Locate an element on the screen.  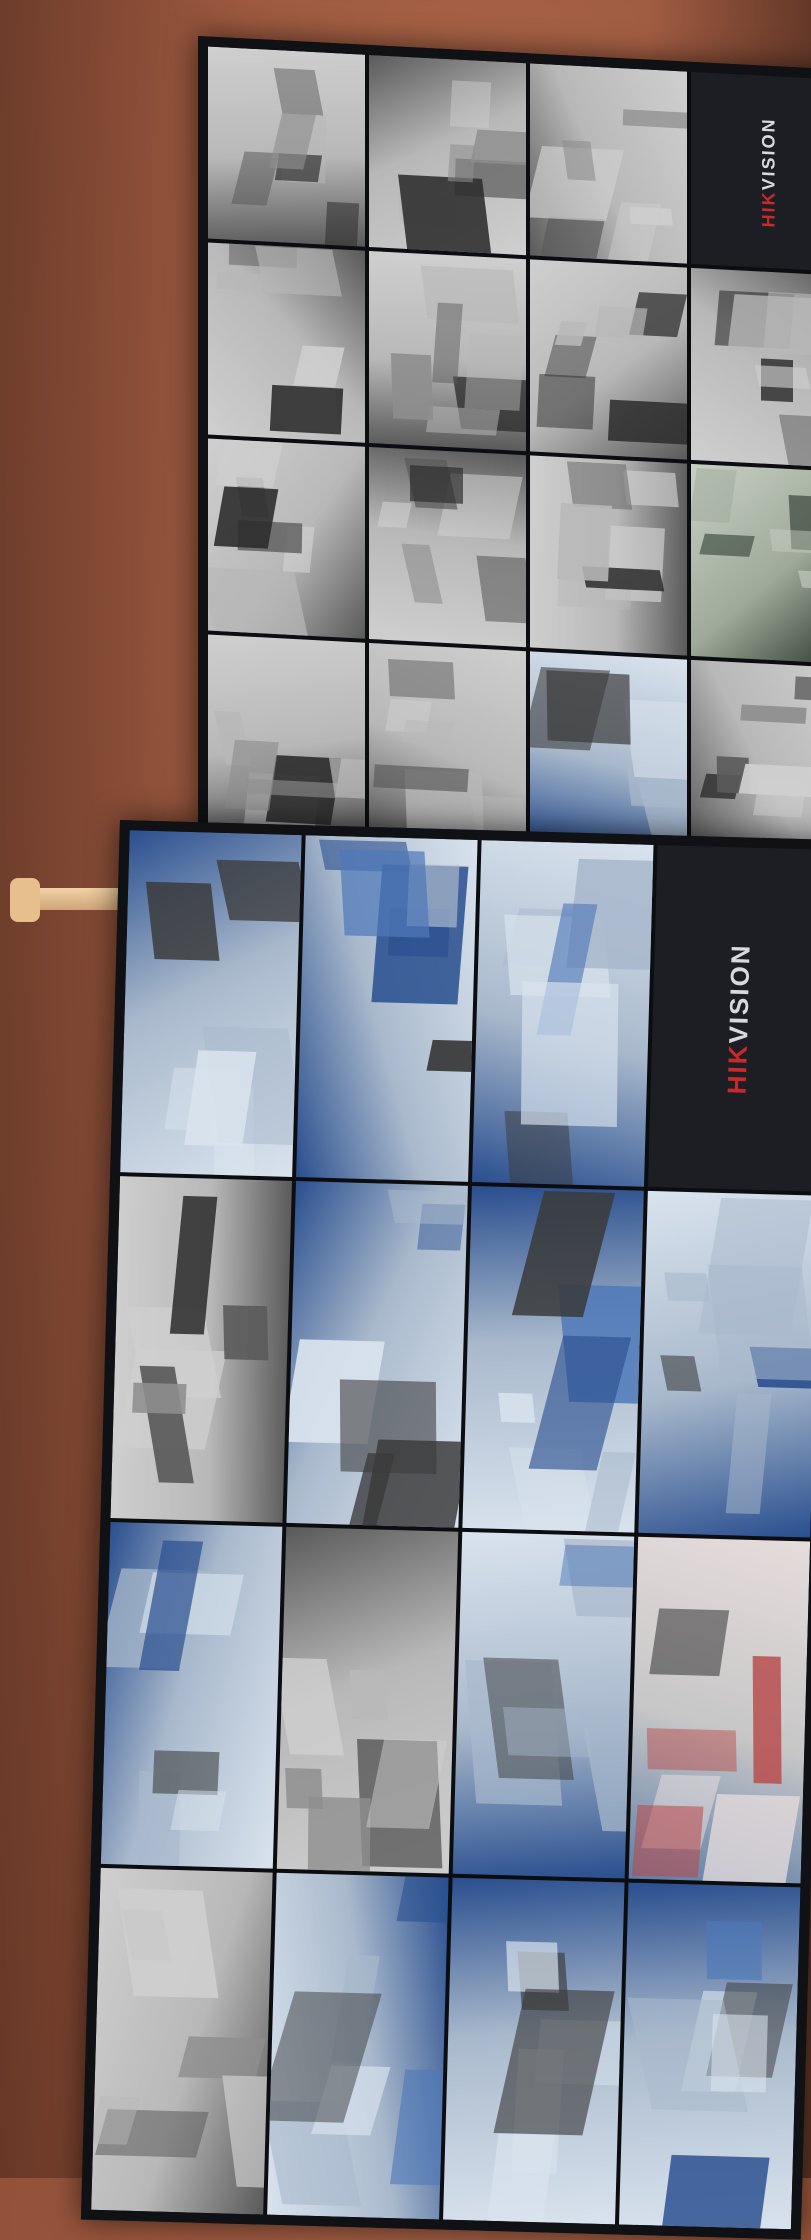
hikvision-logo-tile: HIKVISION is located at coordinates (729, 1018).